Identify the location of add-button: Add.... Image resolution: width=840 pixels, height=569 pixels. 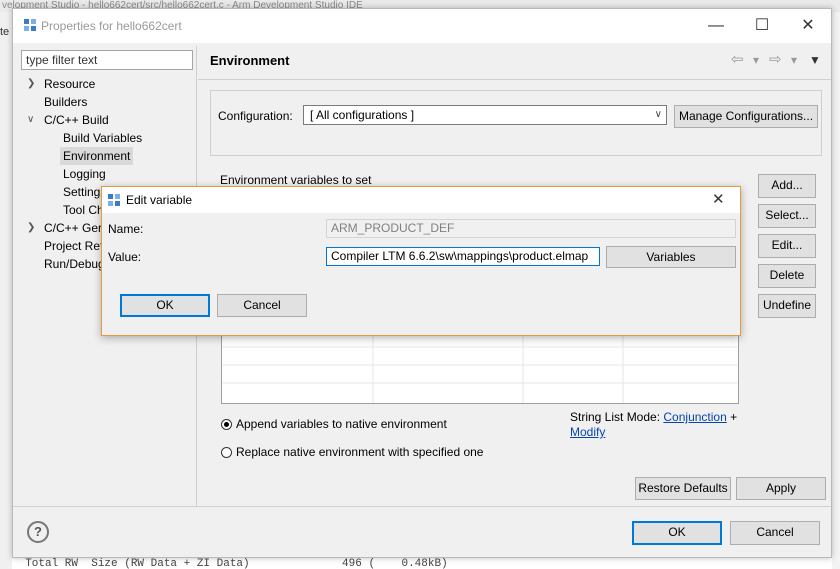
(787, 186).